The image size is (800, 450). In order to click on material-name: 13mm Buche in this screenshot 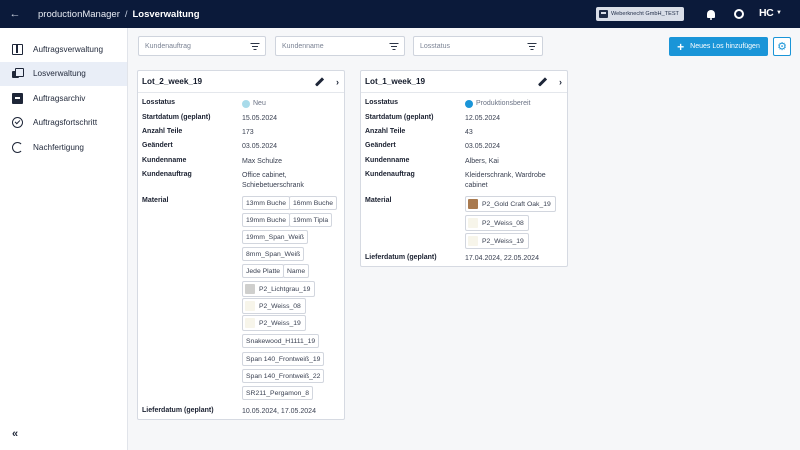, I will do `click(266, 203)`.